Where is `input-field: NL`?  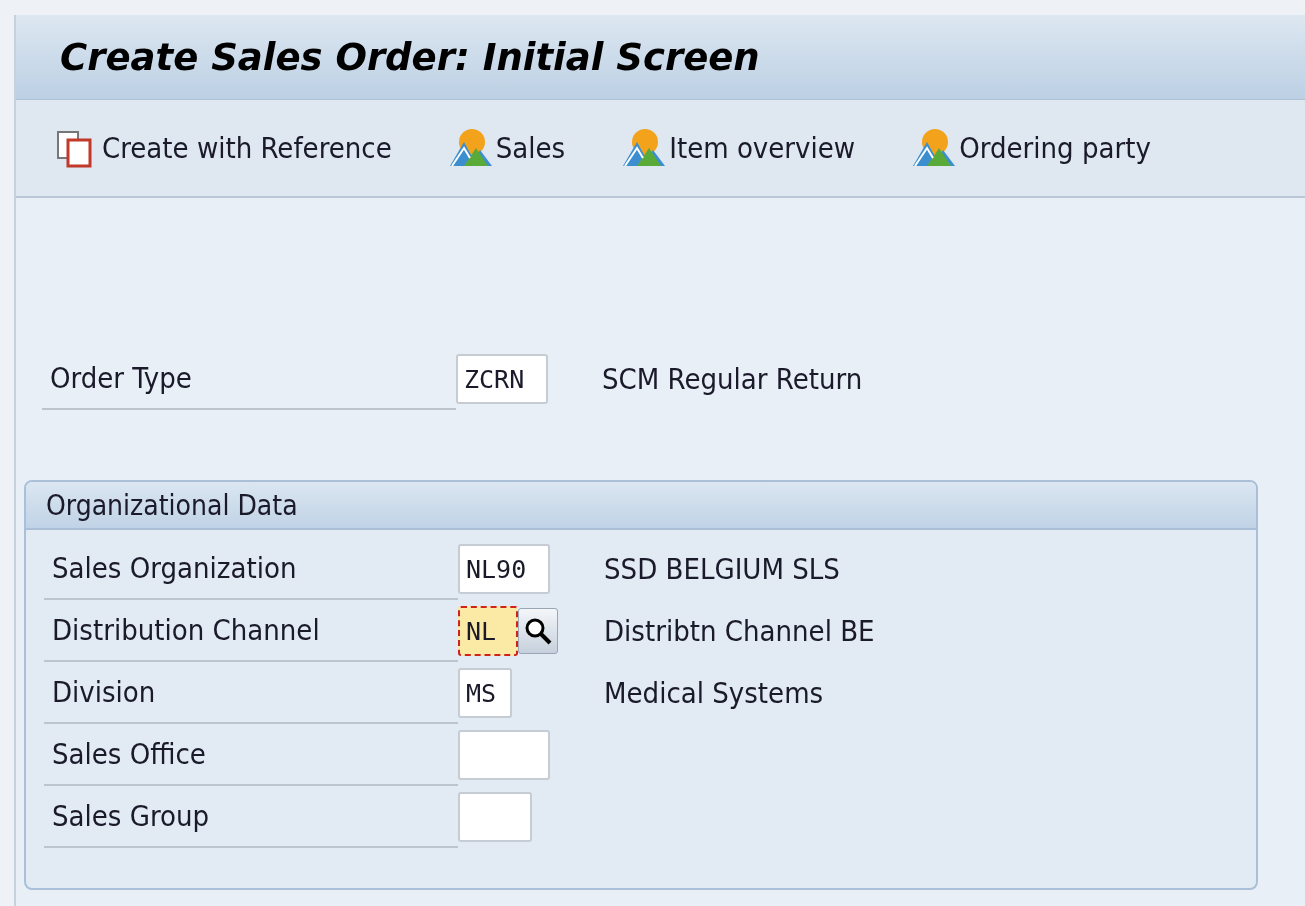 input-field: NL is located at coordinates (488, 631).